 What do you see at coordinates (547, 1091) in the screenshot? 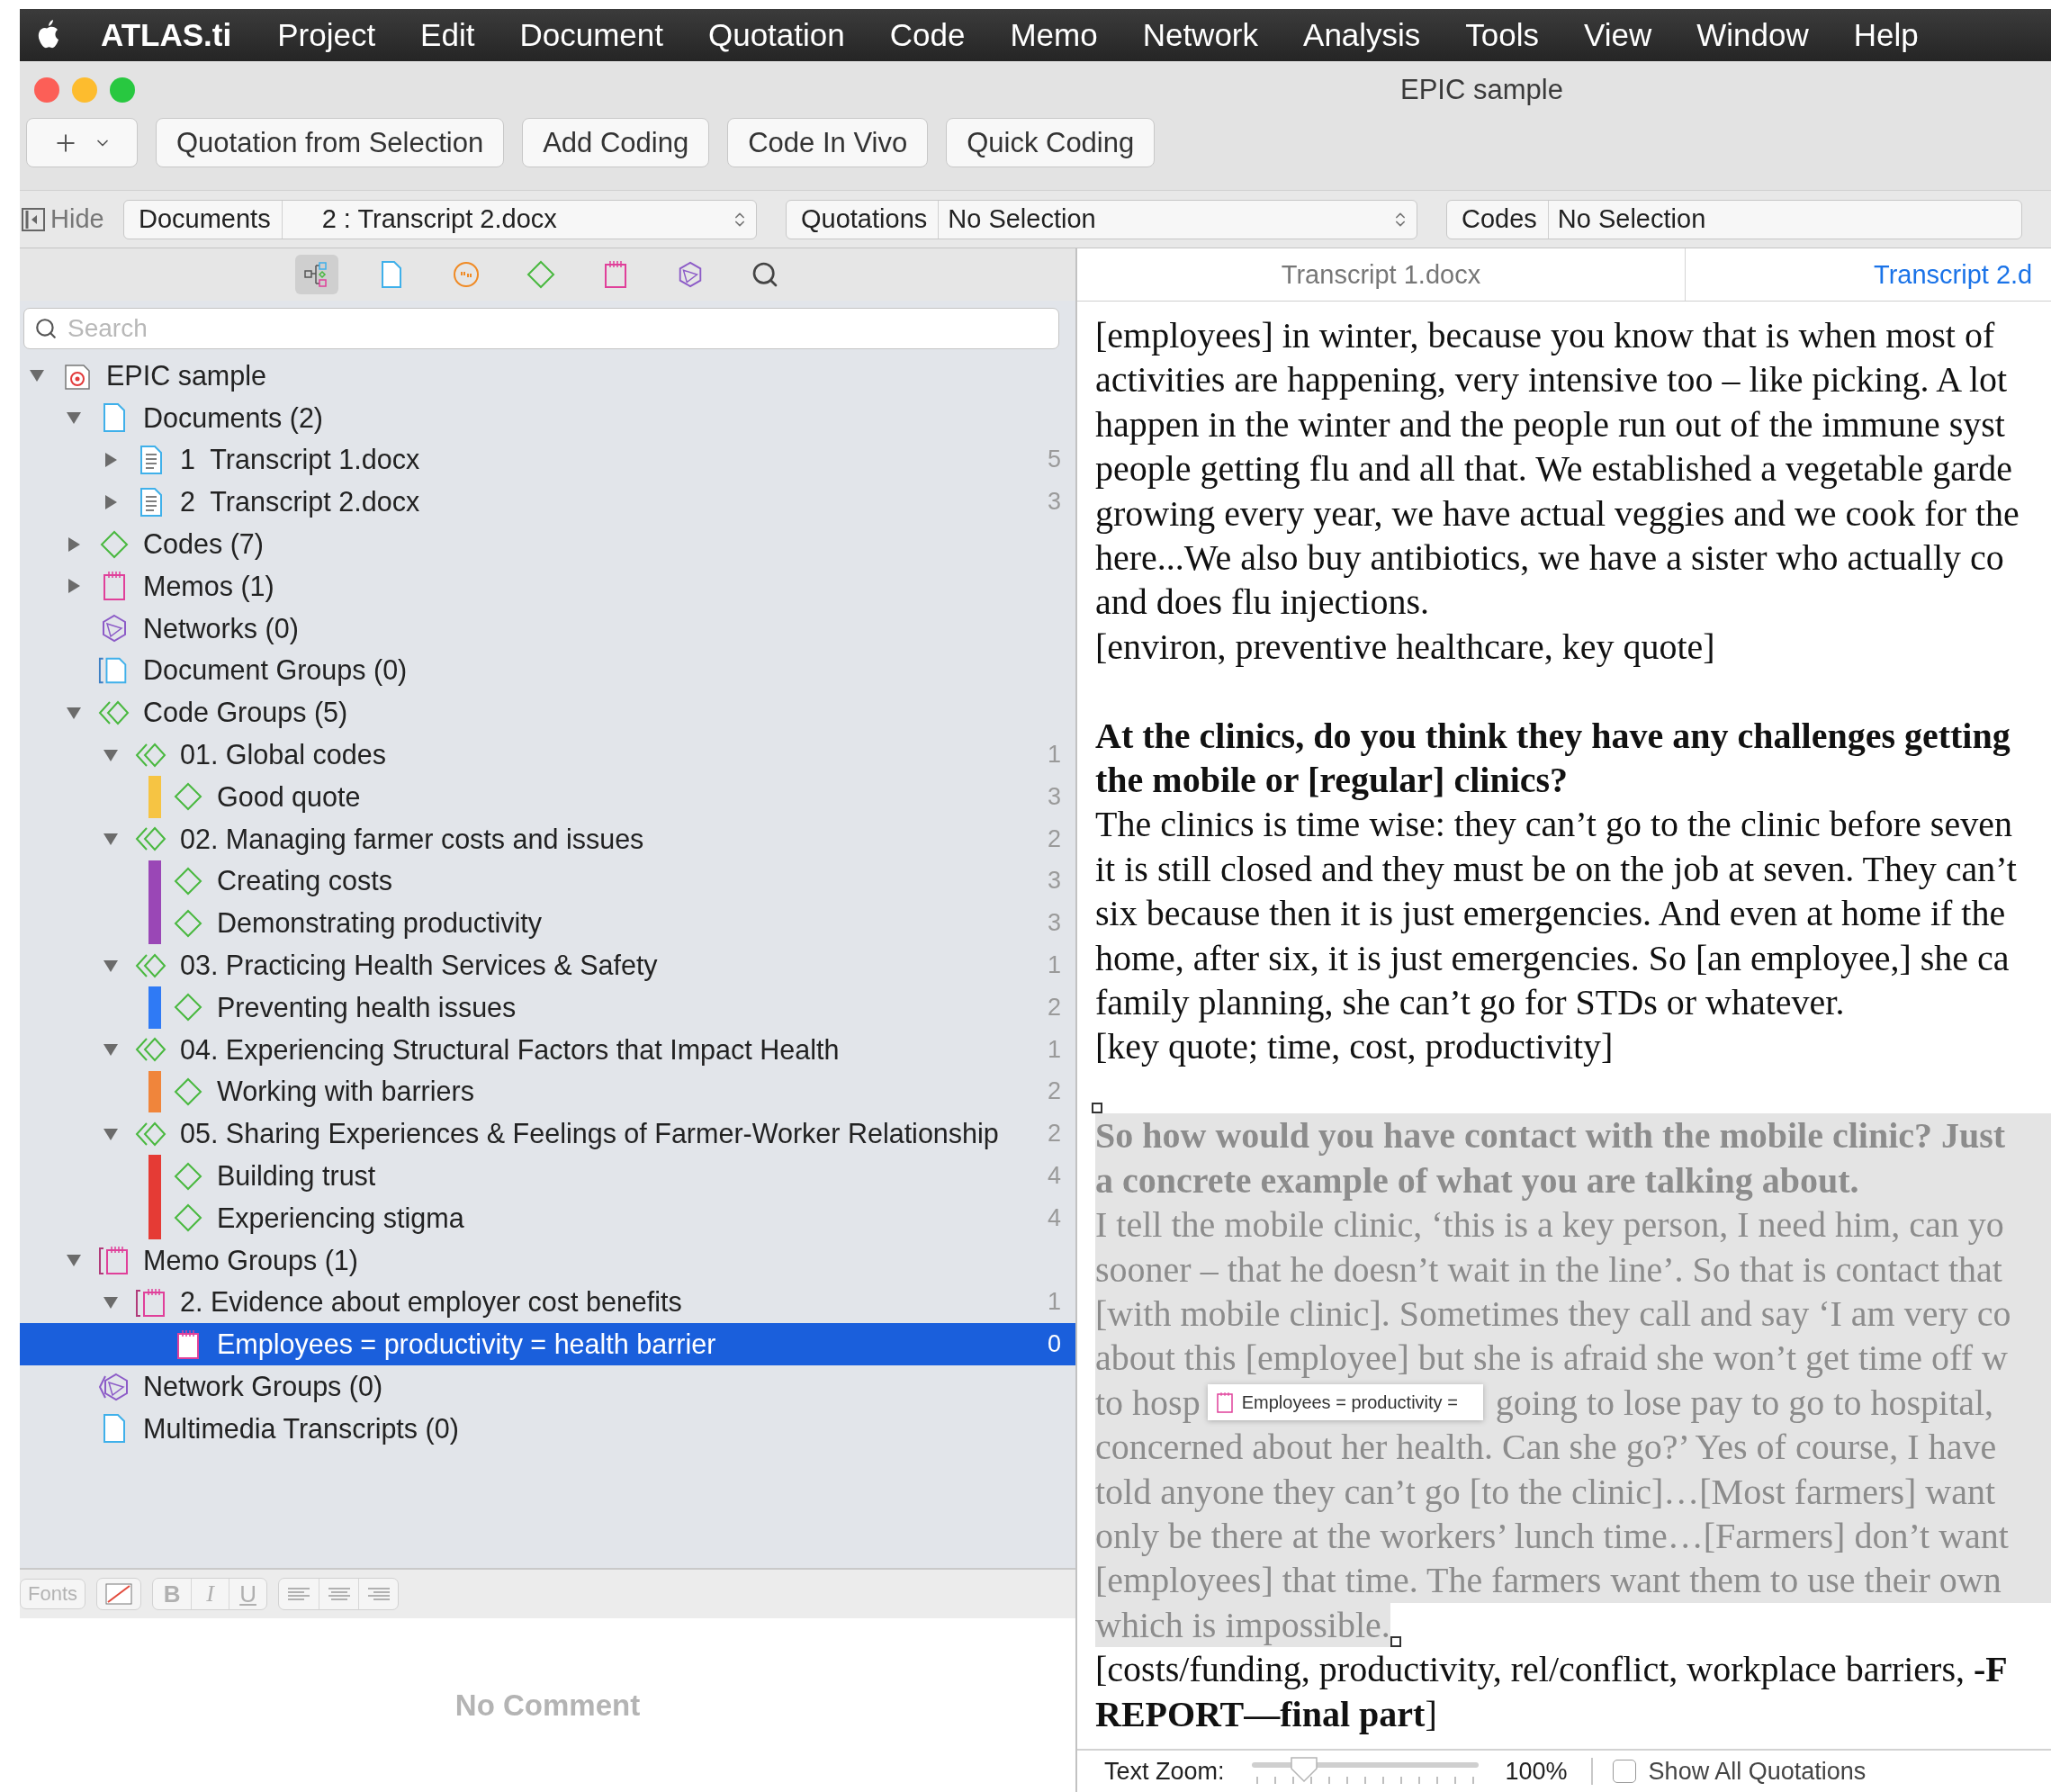
I see `tree-row: Working with barriers 2` at bounding box center [547, 1091].